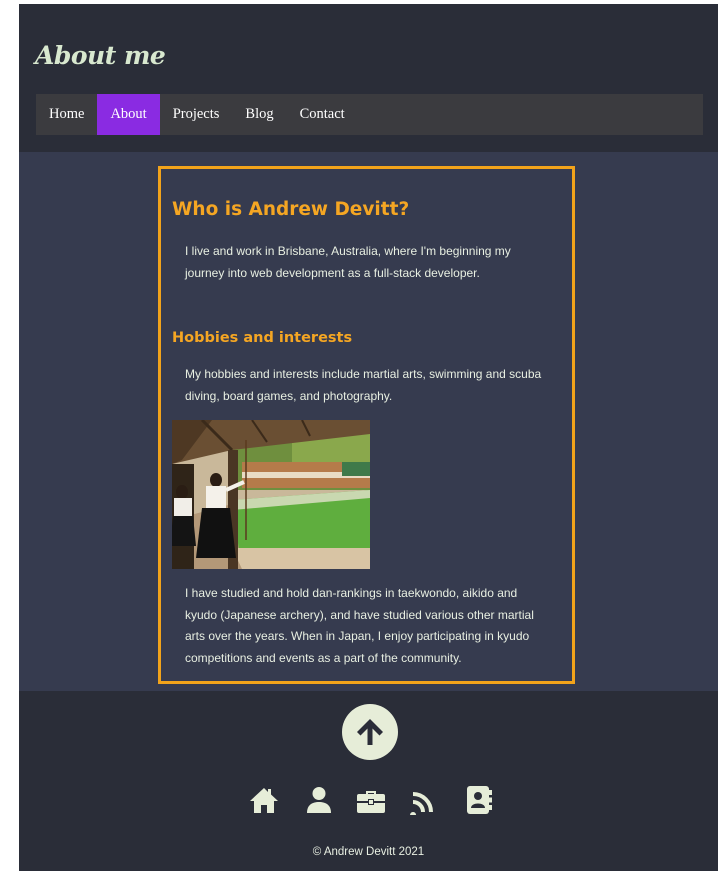 Image resolution: width=721 pixels, height=871 pixels. I want to click on briefcase-icon, so click(371, 800).